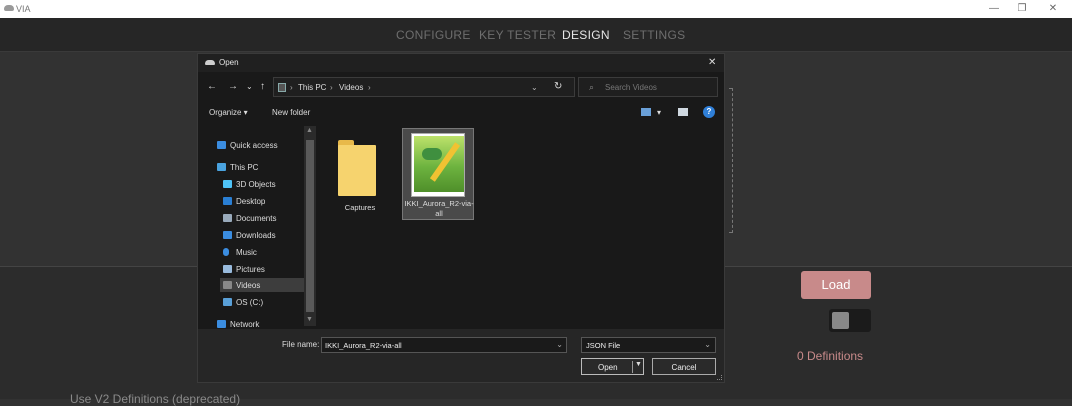 Image resolution: width=1072 pixels, height=406 pixels. What do you see at coordinates (309, 130) in the screenshot?
I see `scroll-up-icon: ▲` at bounding box center [309, 130].